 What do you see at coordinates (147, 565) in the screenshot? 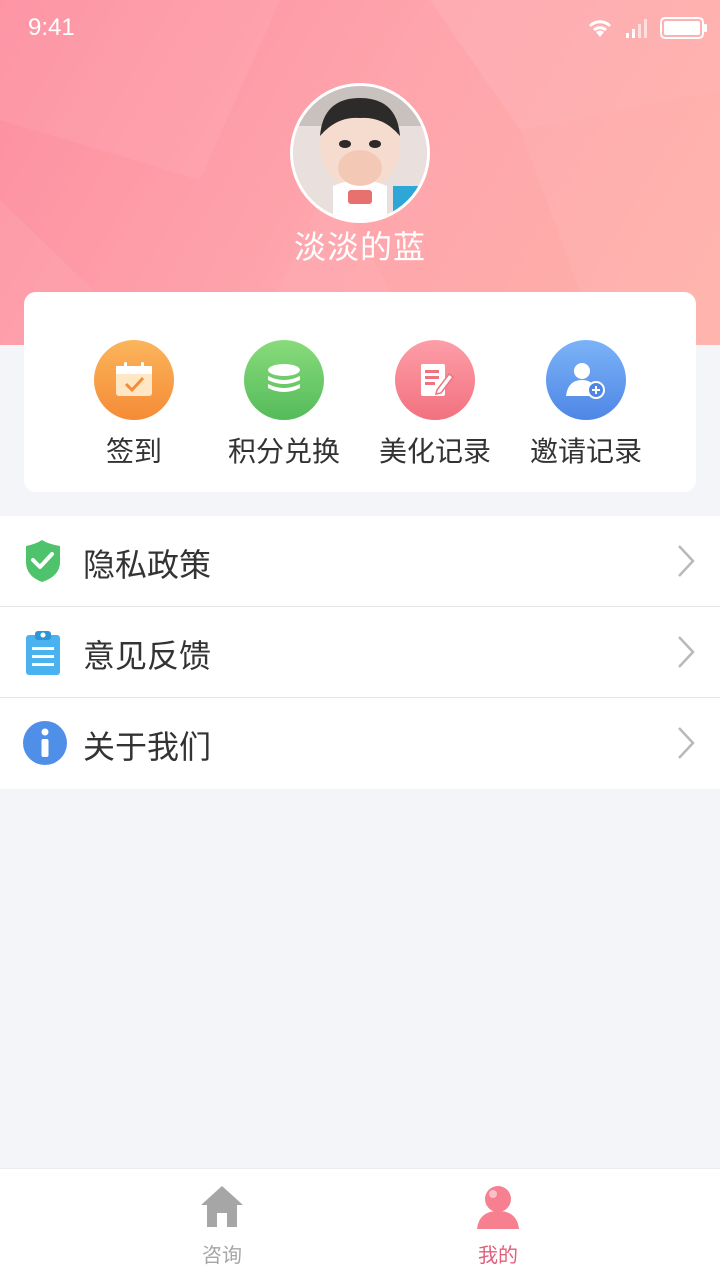
I see `menu-item-label: 隐私政策` at bounding box center [147, 565].